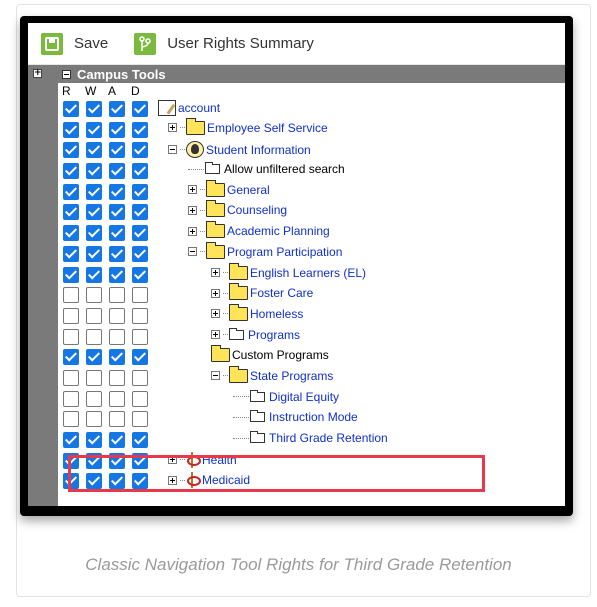  Describe the element at coordinates (219, 460) in the screenshot. I see `tree-node-label: Health` at that location.